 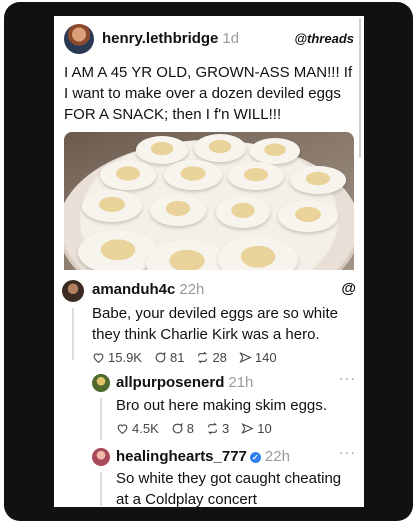 I want to click on like-count: 15.9K, so click(x=125, y=357).